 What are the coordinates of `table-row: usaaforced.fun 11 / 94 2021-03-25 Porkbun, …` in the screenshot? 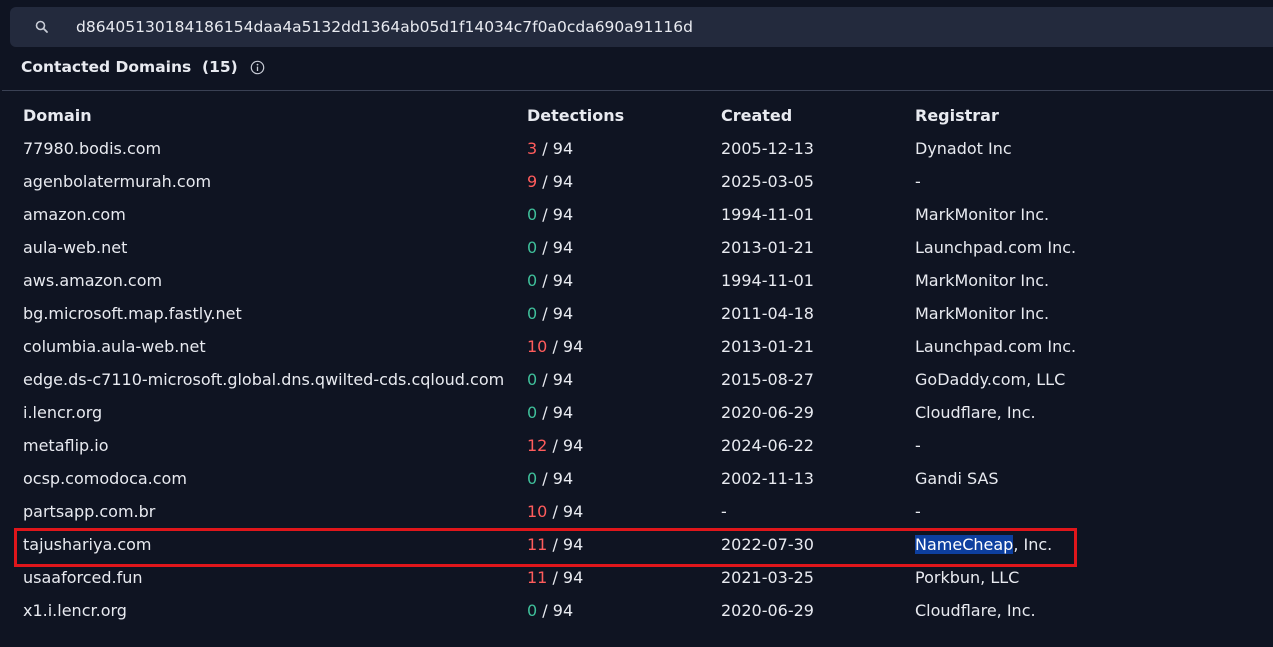 It's located at (636, 577).